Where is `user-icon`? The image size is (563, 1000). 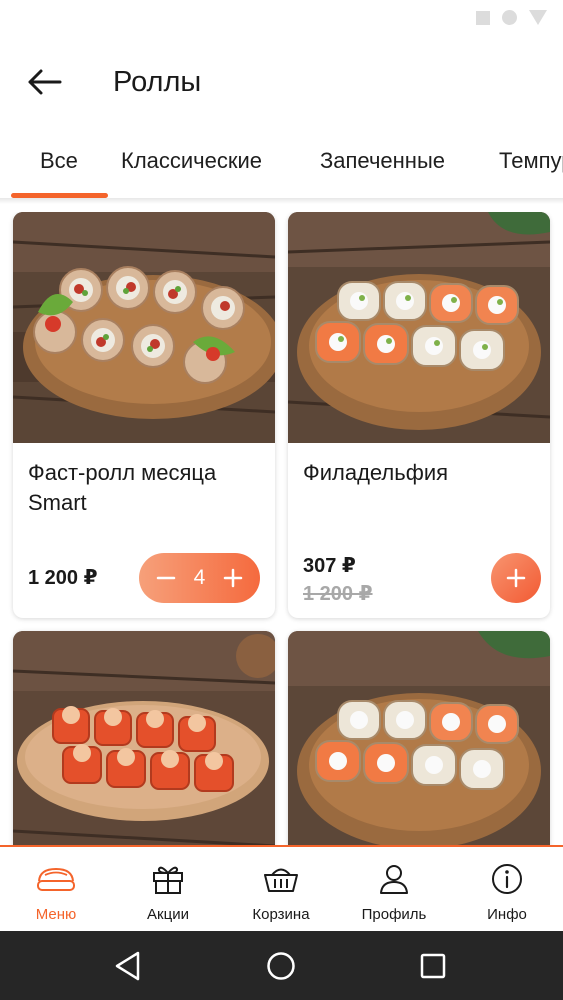
user-icon is located at coordinates (394, 879).